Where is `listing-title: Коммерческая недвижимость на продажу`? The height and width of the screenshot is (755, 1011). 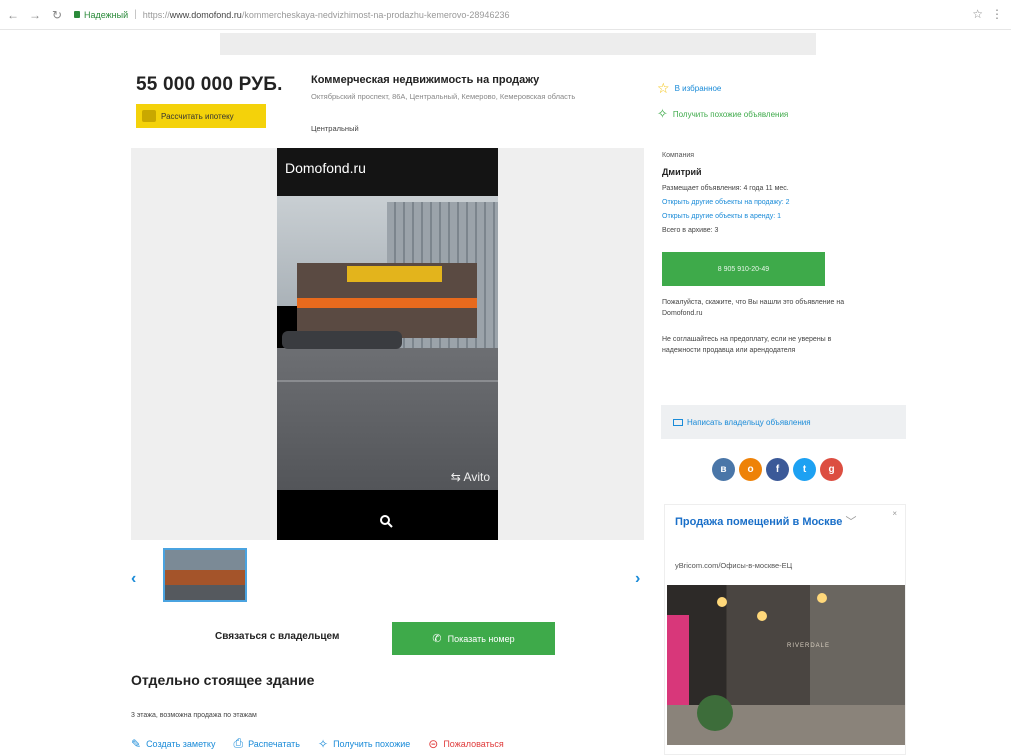
listing-title: Коммерческая недвижимость на продажу is located at coordinates (425, 80).